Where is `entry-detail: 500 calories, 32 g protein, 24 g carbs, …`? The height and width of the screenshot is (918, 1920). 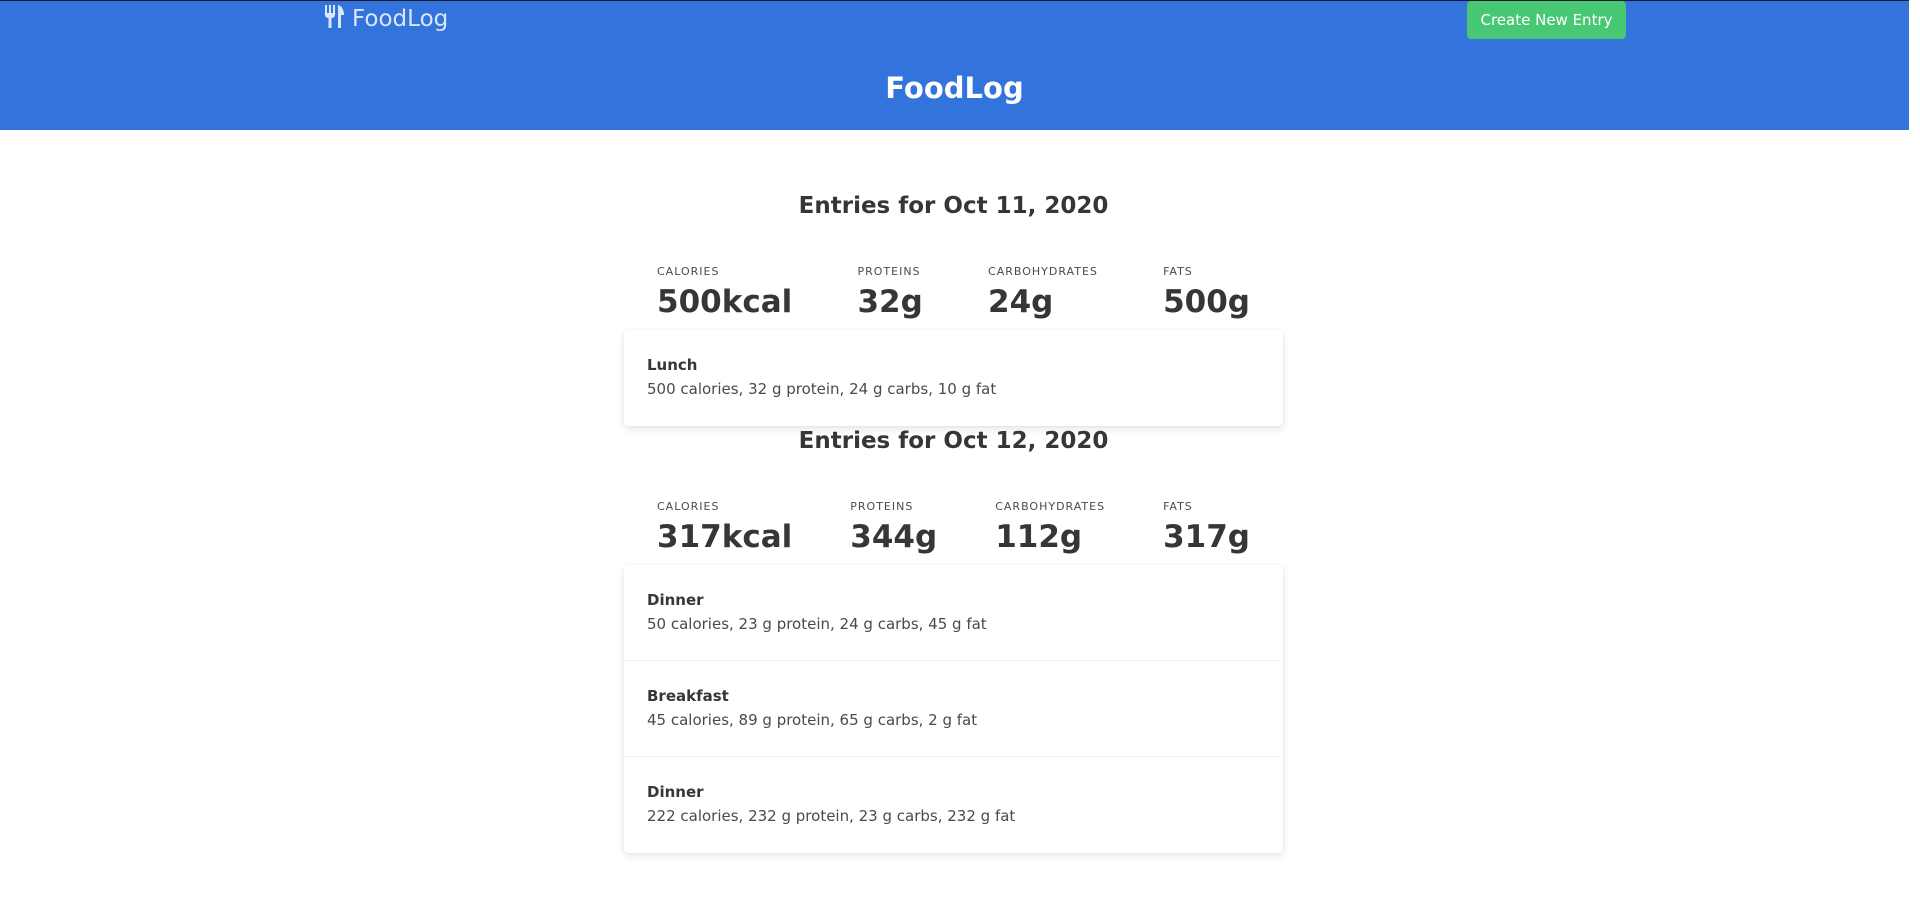 entry-detail: 500 calories, 32 g protein, 24 g carbs, … is located at coordinates (822, 389).